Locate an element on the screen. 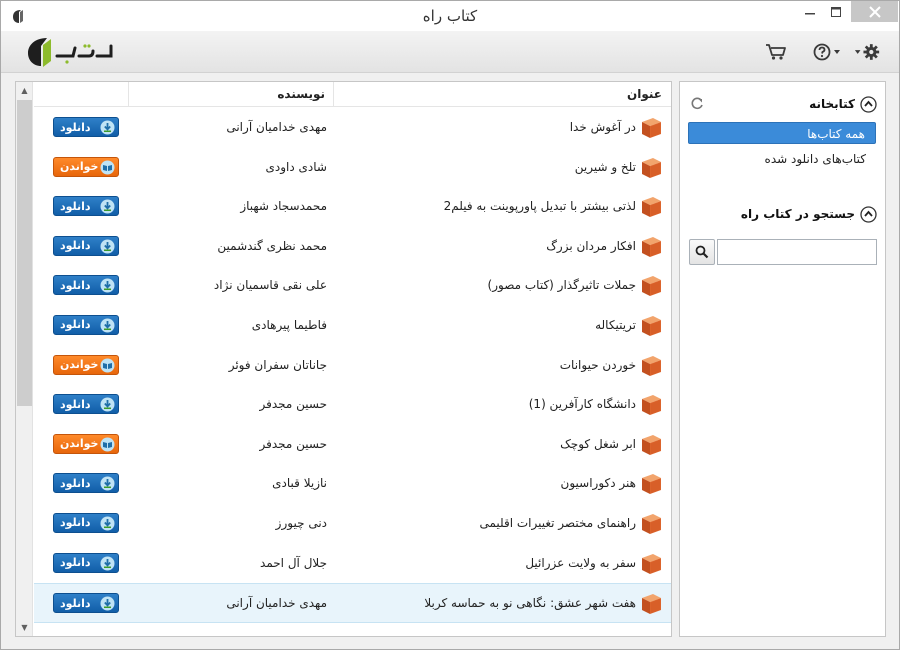  refresh-icon is located at coordinates (697, 103).